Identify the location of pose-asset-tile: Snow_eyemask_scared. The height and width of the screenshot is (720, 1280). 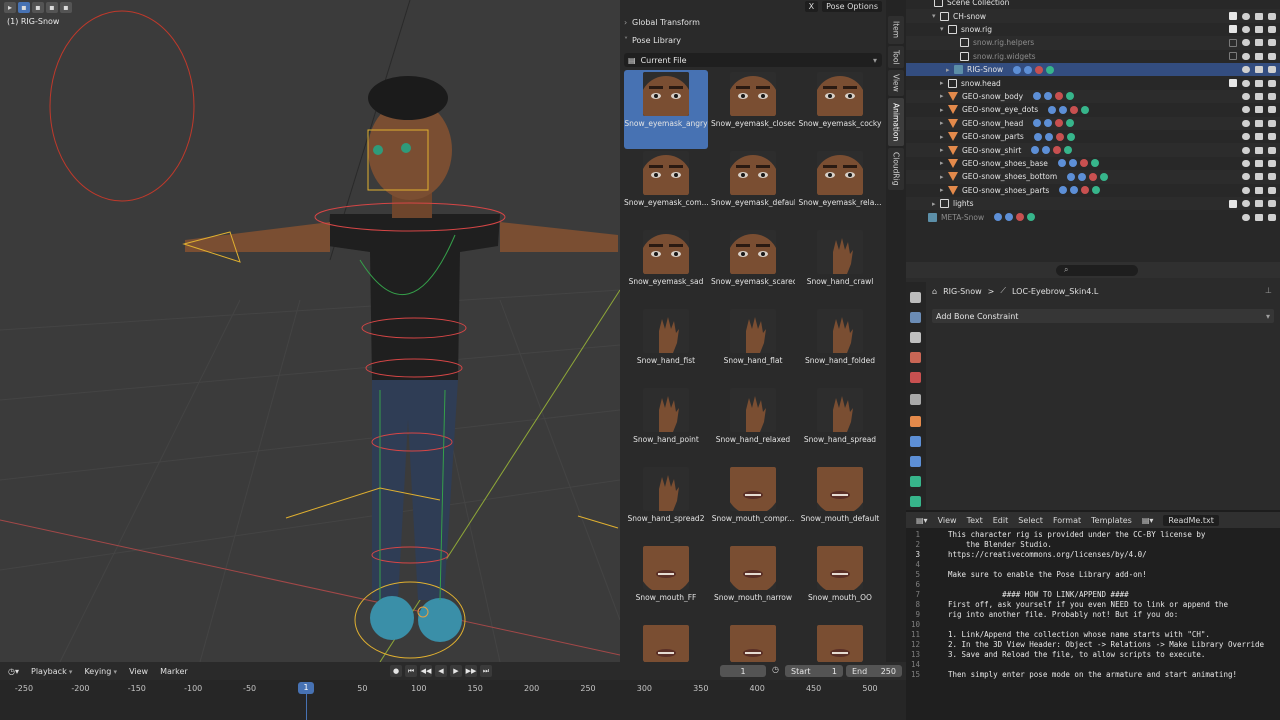
(753, 267).